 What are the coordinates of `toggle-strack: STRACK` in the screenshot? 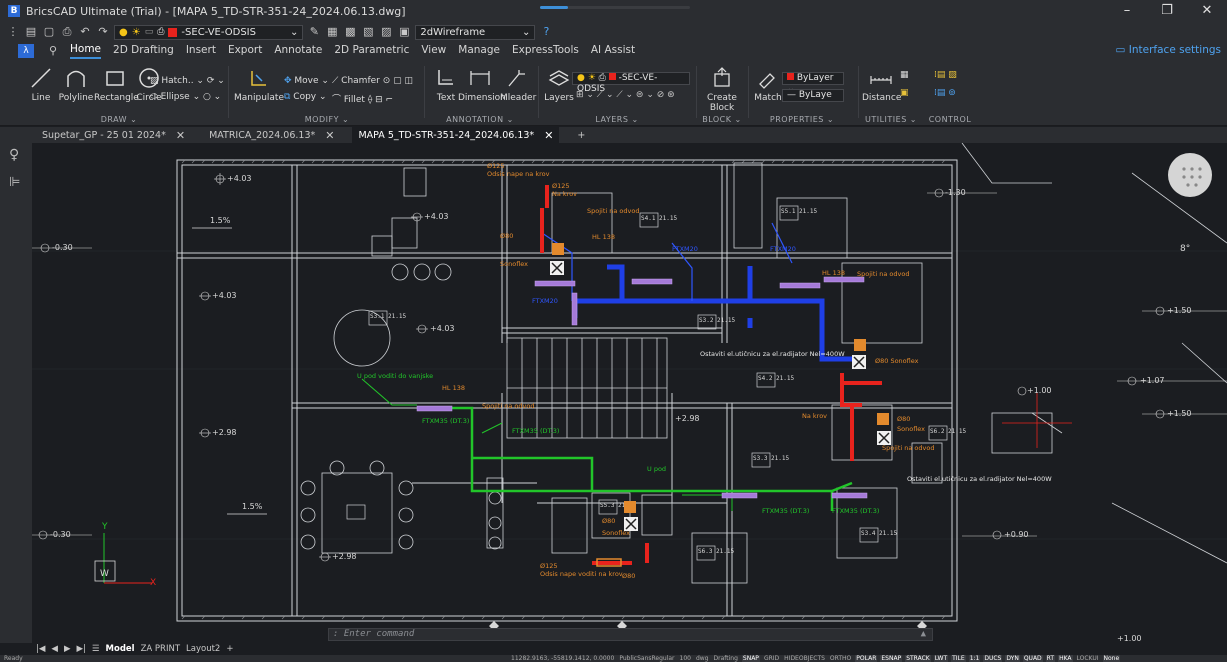 It's located at (918, 658).